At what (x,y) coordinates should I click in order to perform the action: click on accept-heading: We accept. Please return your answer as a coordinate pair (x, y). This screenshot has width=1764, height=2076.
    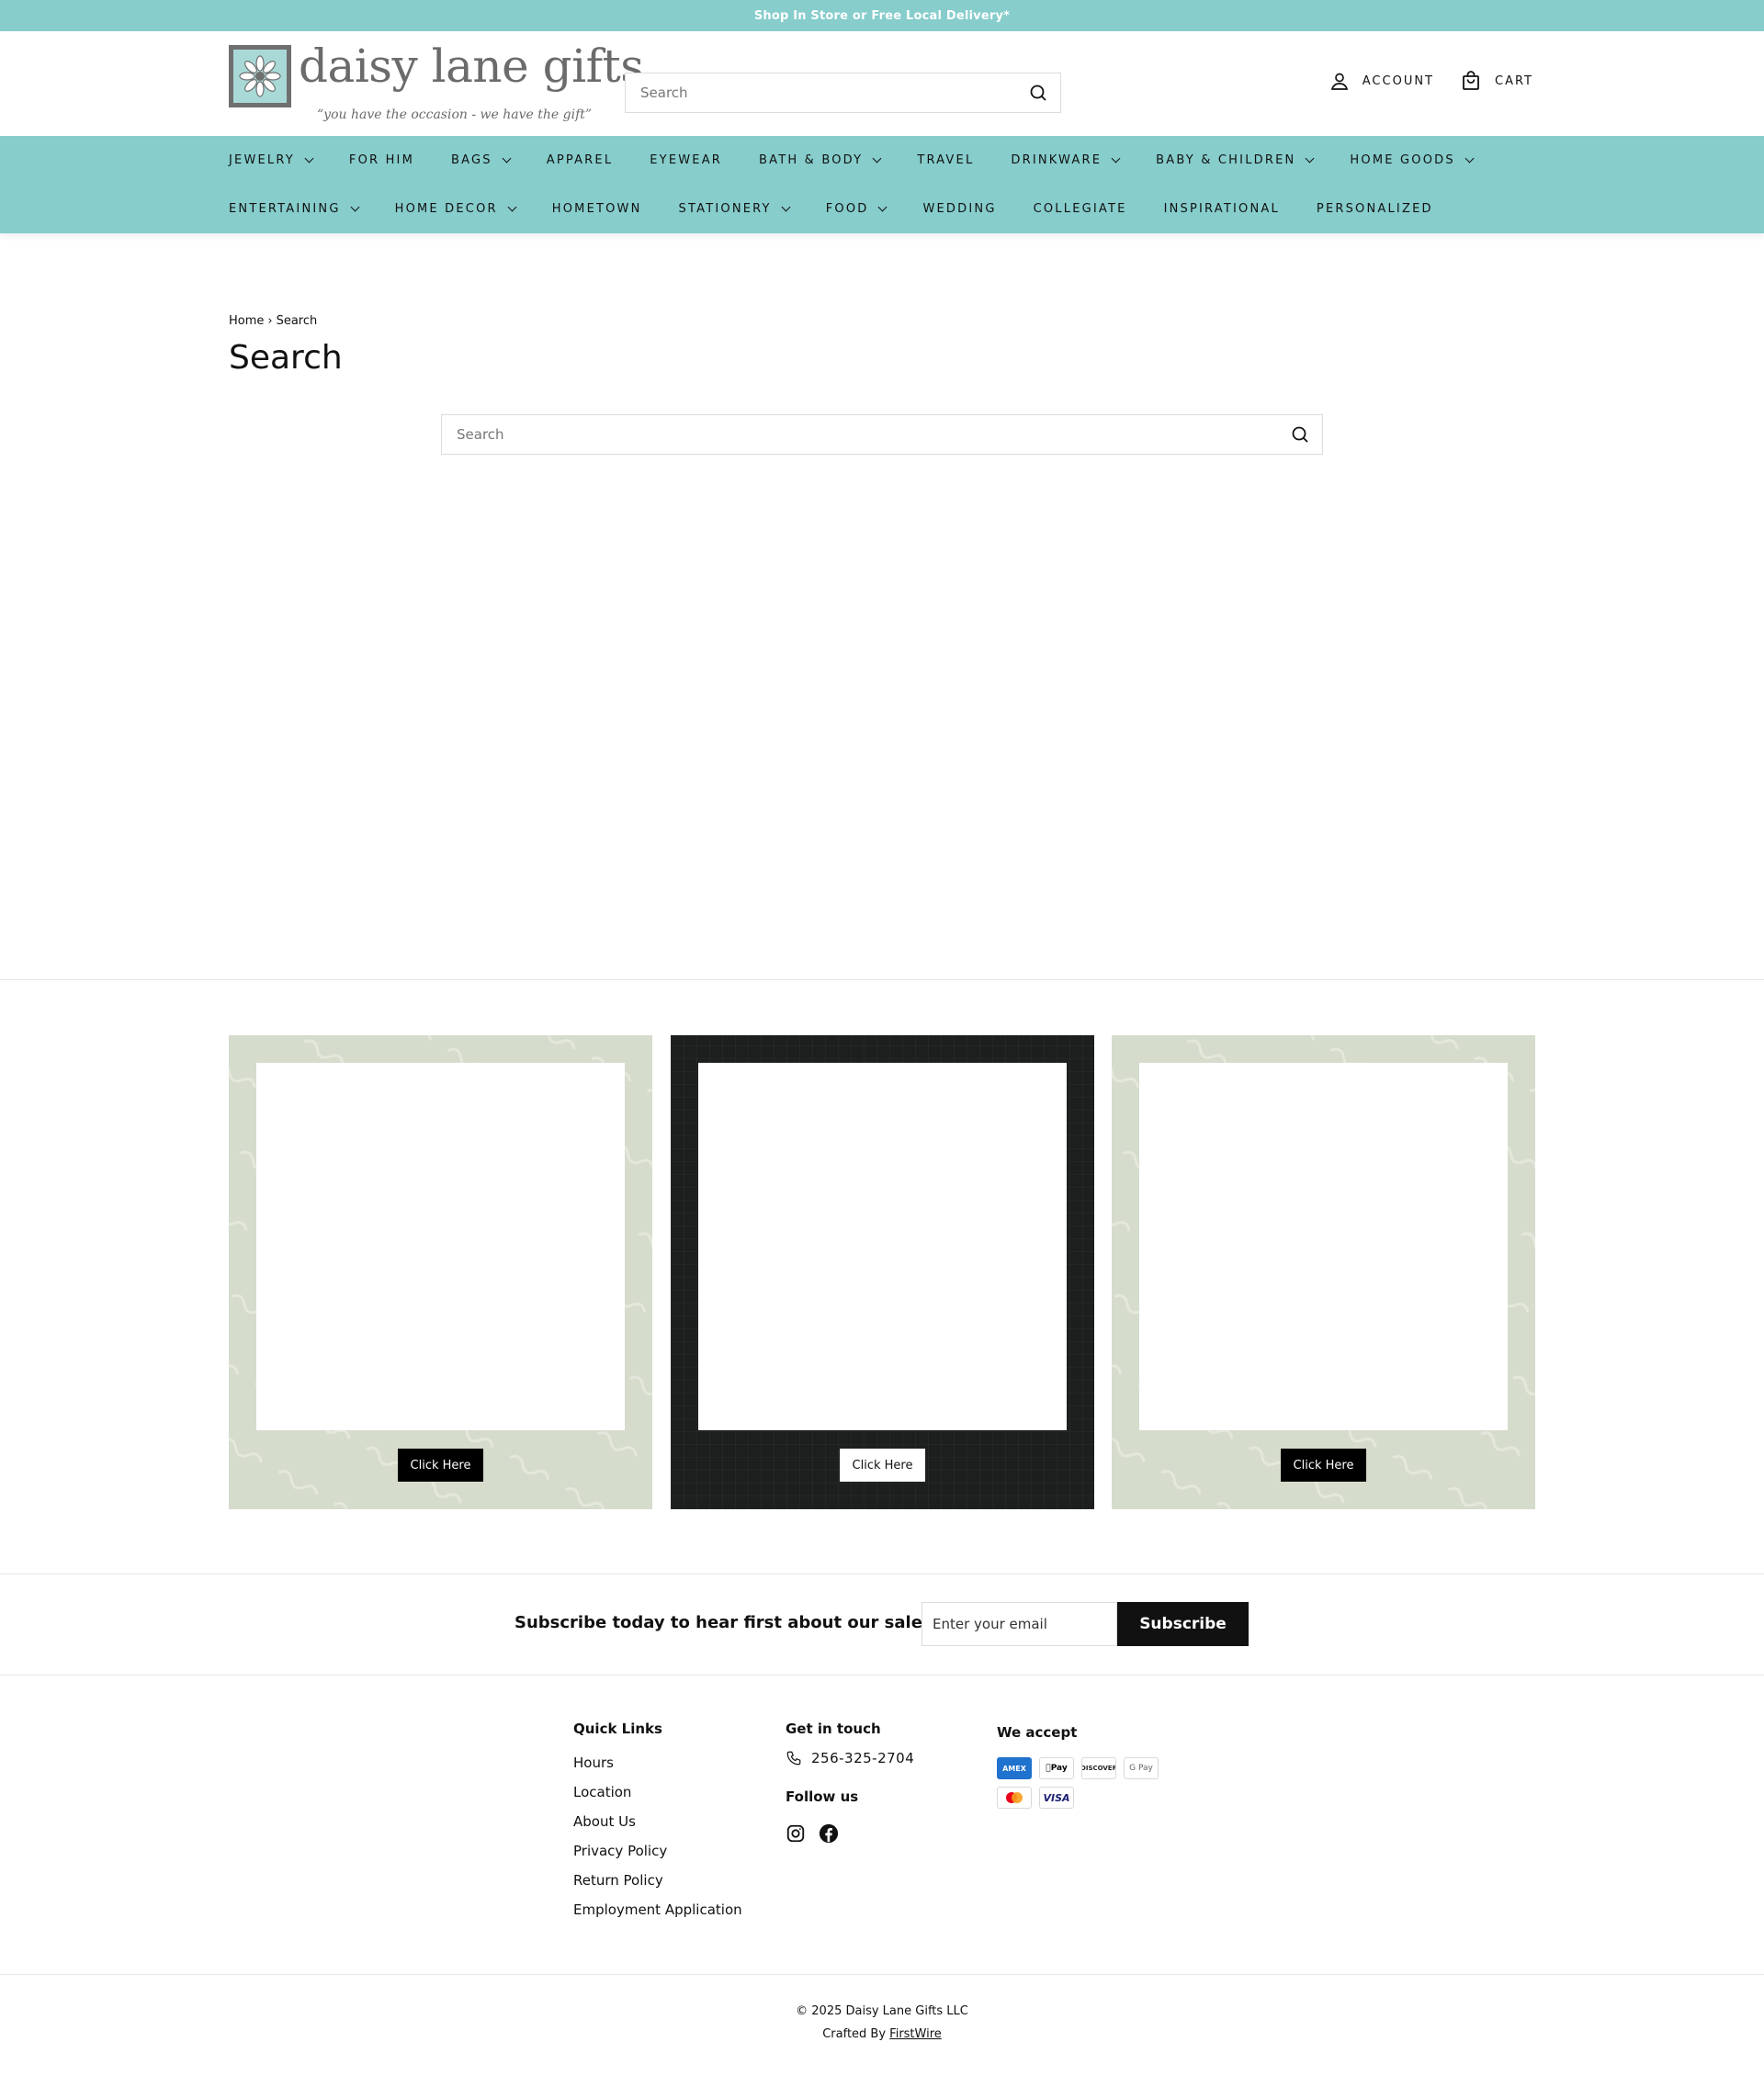
    Looking at the image, I should click on (1037, 1732).